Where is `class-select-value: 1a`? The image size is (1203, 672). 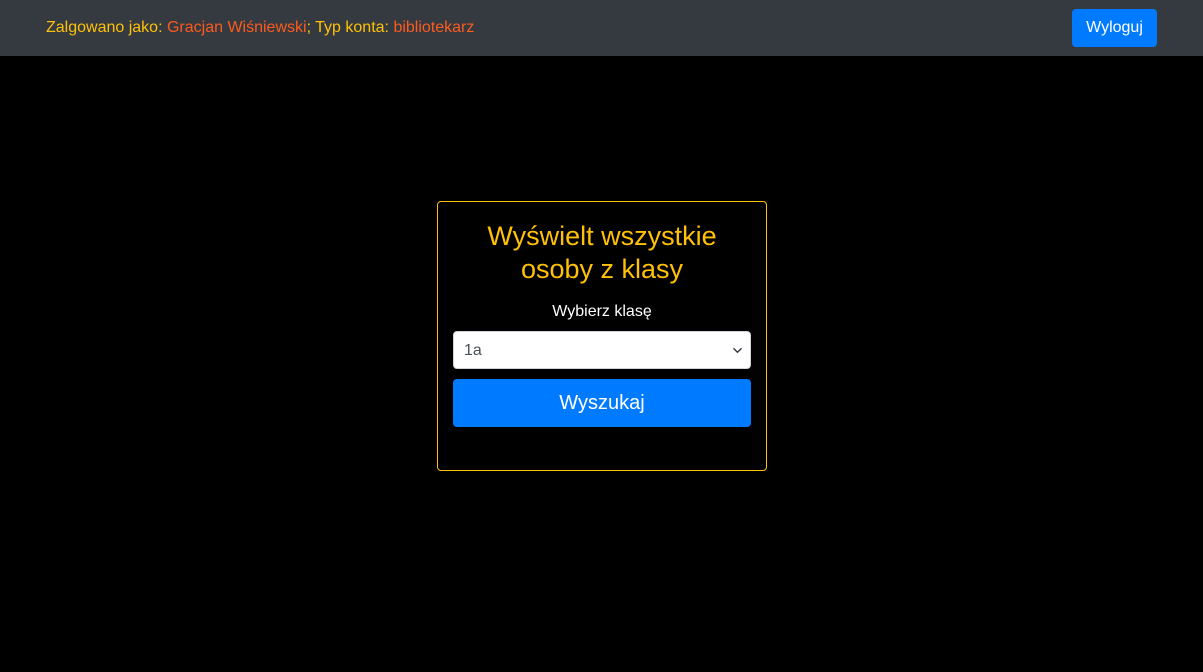
class-select-value: 1a is located at coordinates (473, 350).